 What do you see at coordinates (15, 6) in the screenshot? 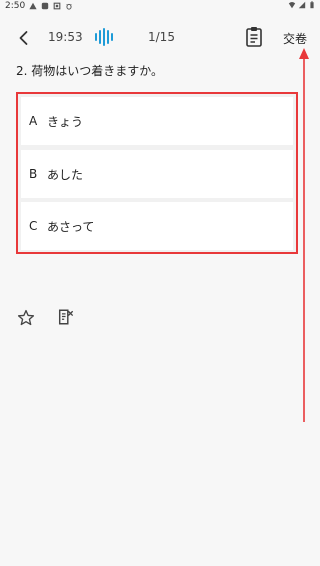
I see `status-time: 2:50` at bounding box center [15, 6].